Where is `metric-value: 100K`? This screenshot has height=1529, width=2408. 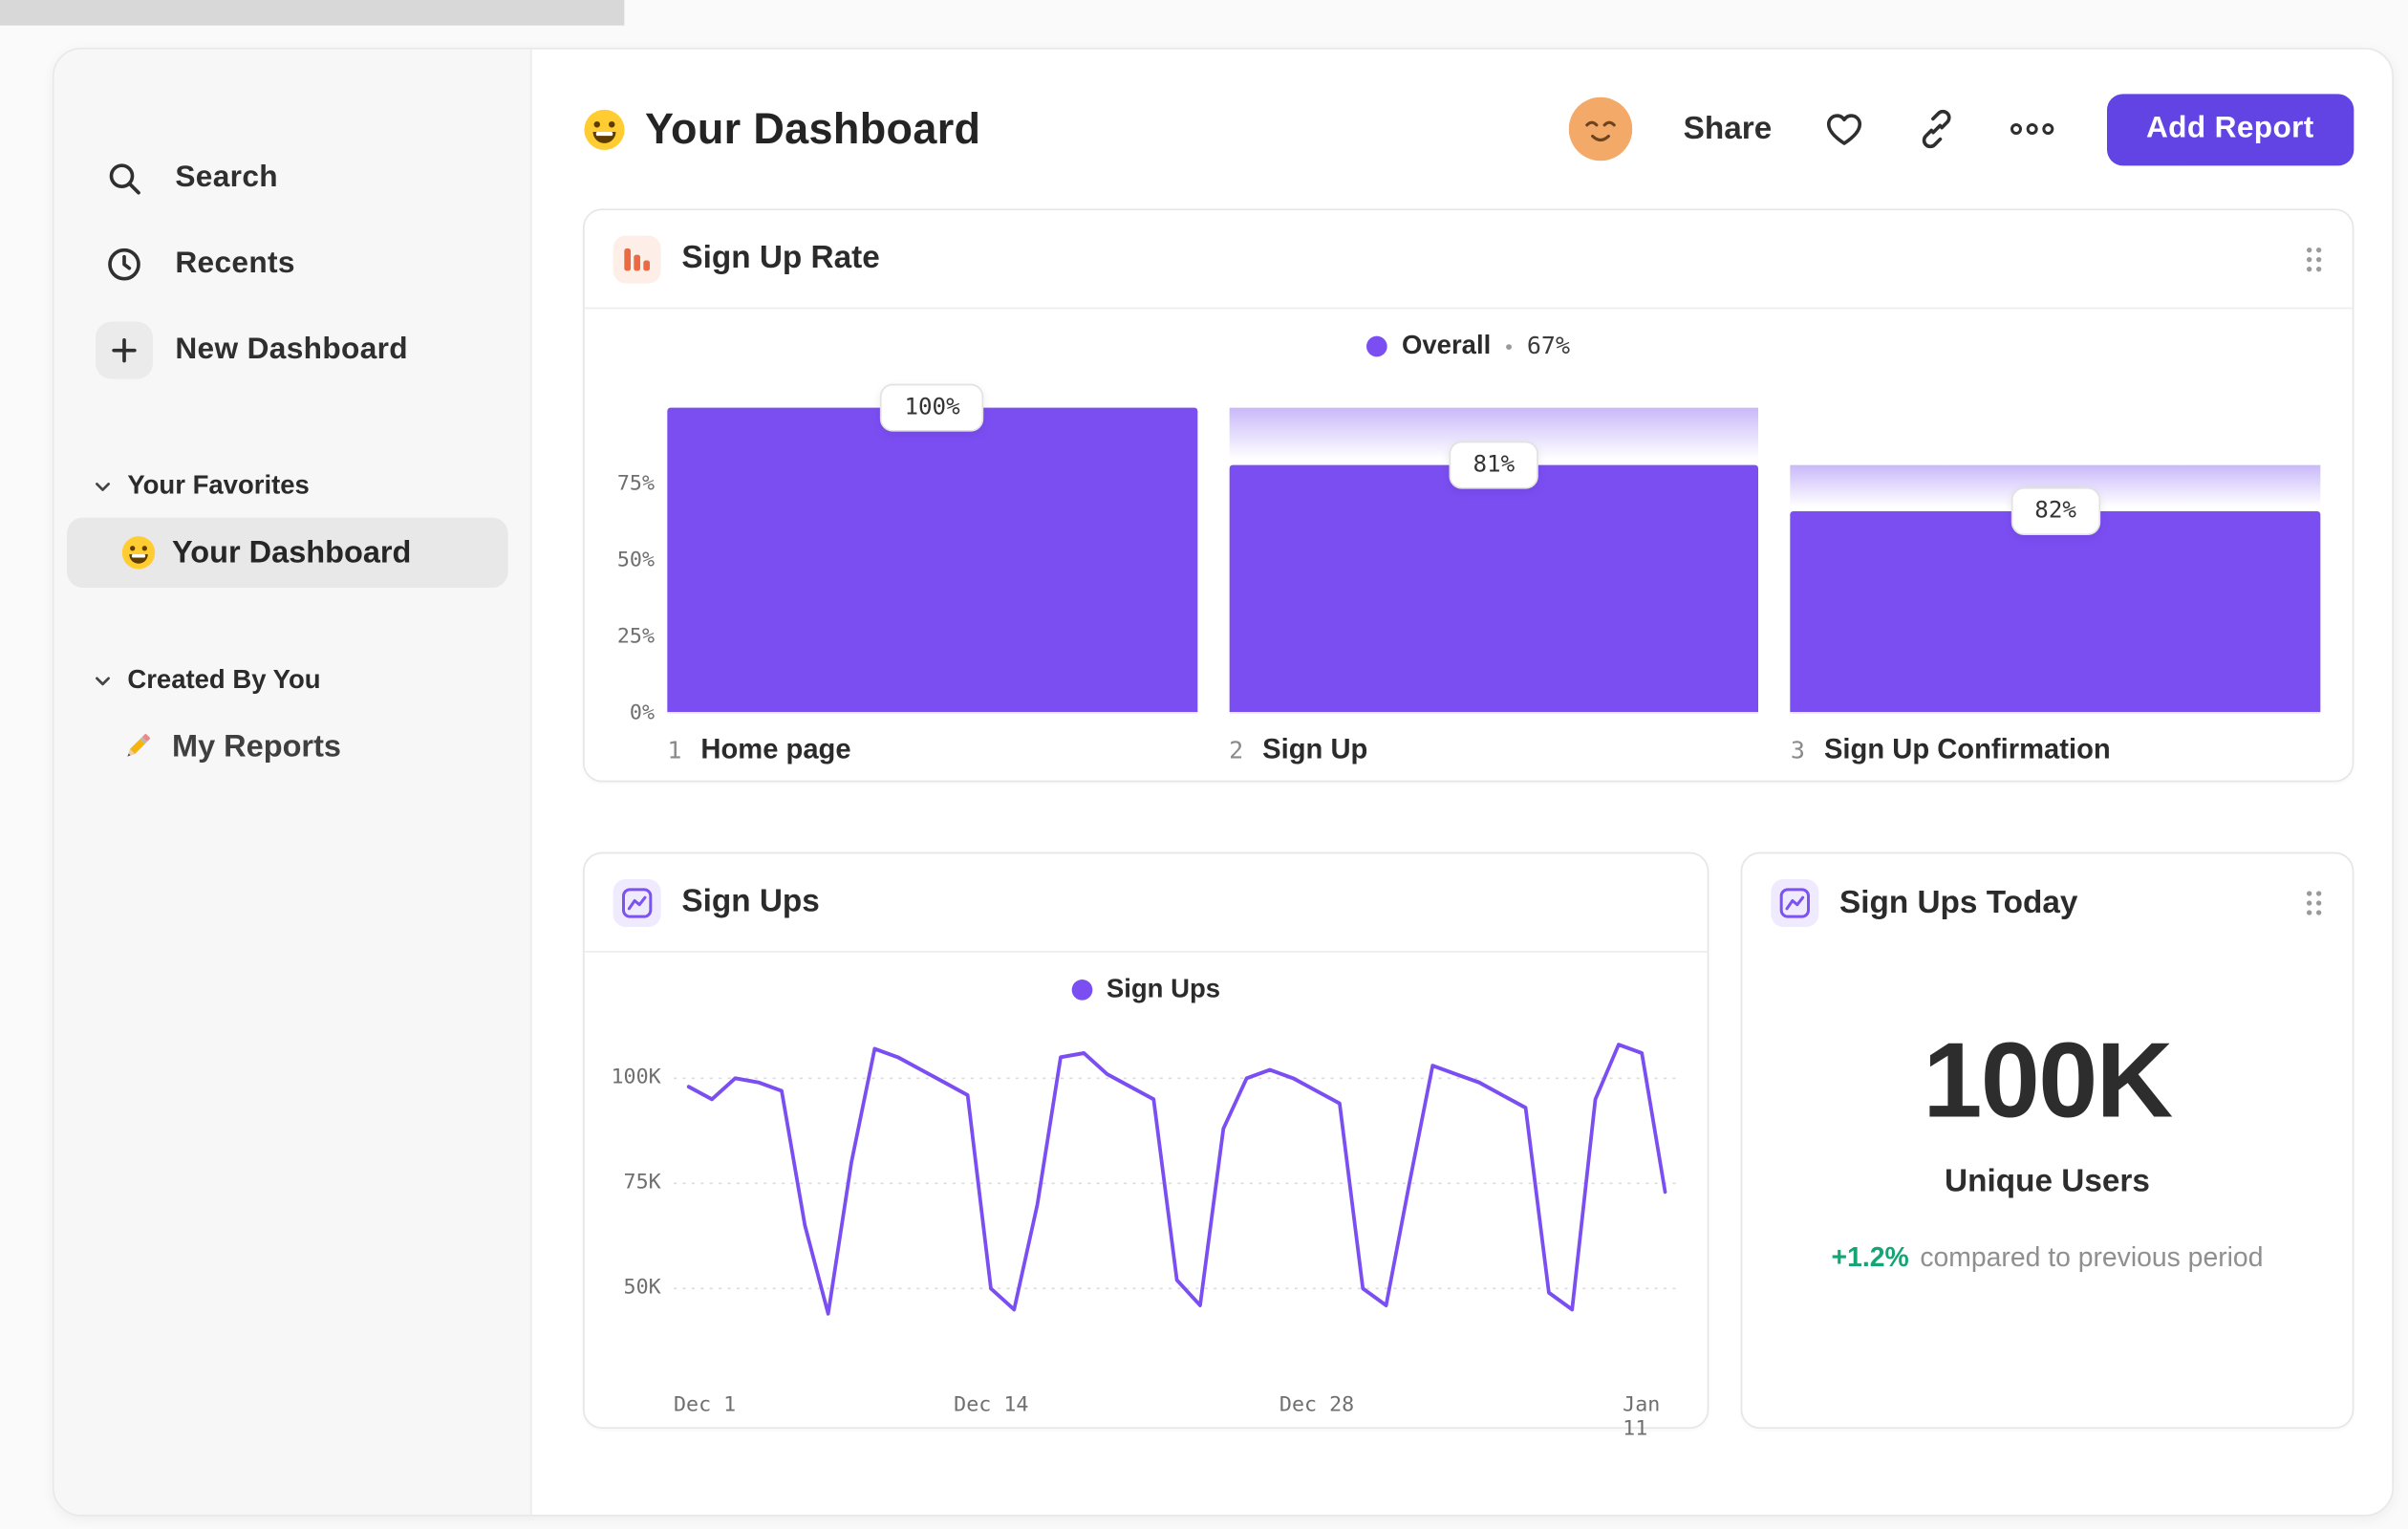
metric-value: 100K is located at coordinates (2048, 1081).